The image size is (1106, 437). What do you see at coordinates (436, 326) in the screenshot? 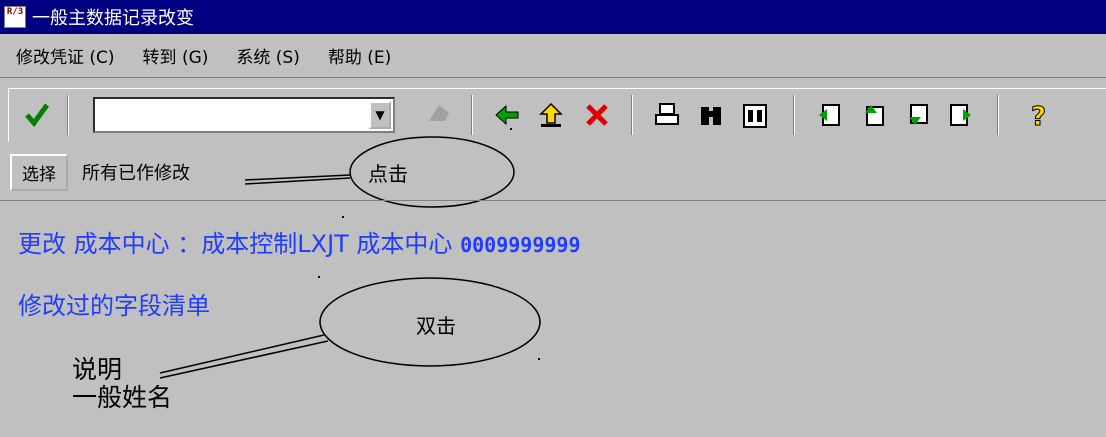
I see `double-click-annotation: 双击` at bounding box center [436, 326].